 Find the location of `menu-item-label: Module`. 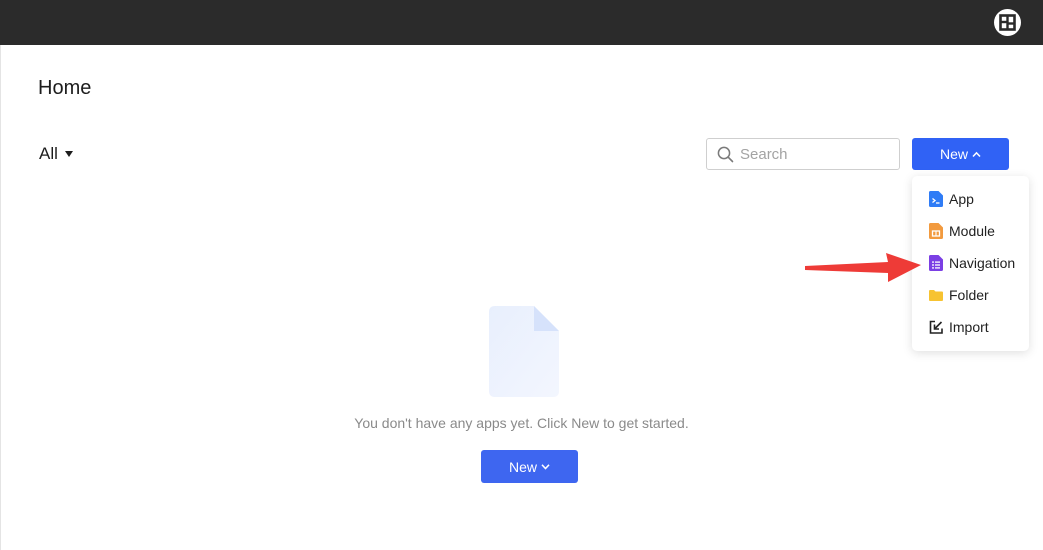

menu-item-label: Module is located at coordinates (972, 231).